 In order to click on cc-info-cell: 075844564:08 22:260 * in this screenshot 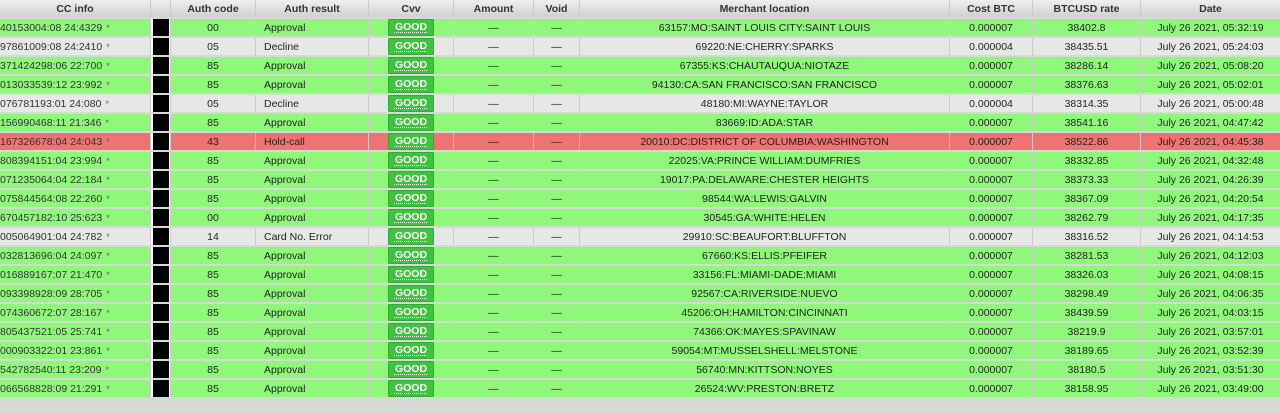, I will do `click(75, 198)`.